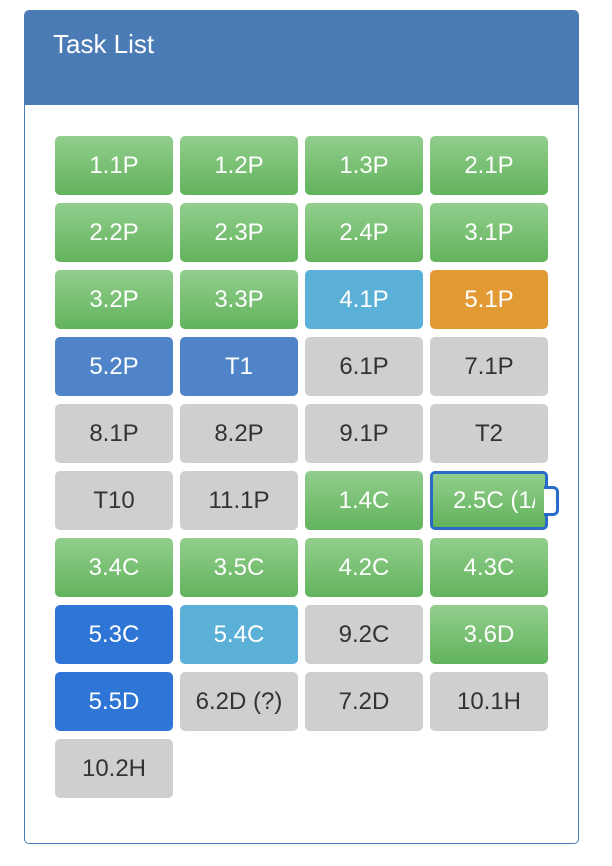  What do you see at coordinates (489, 366) in the screenshot?
I see `task-7-1p: 7.1P` at bounding box center [489, 366].